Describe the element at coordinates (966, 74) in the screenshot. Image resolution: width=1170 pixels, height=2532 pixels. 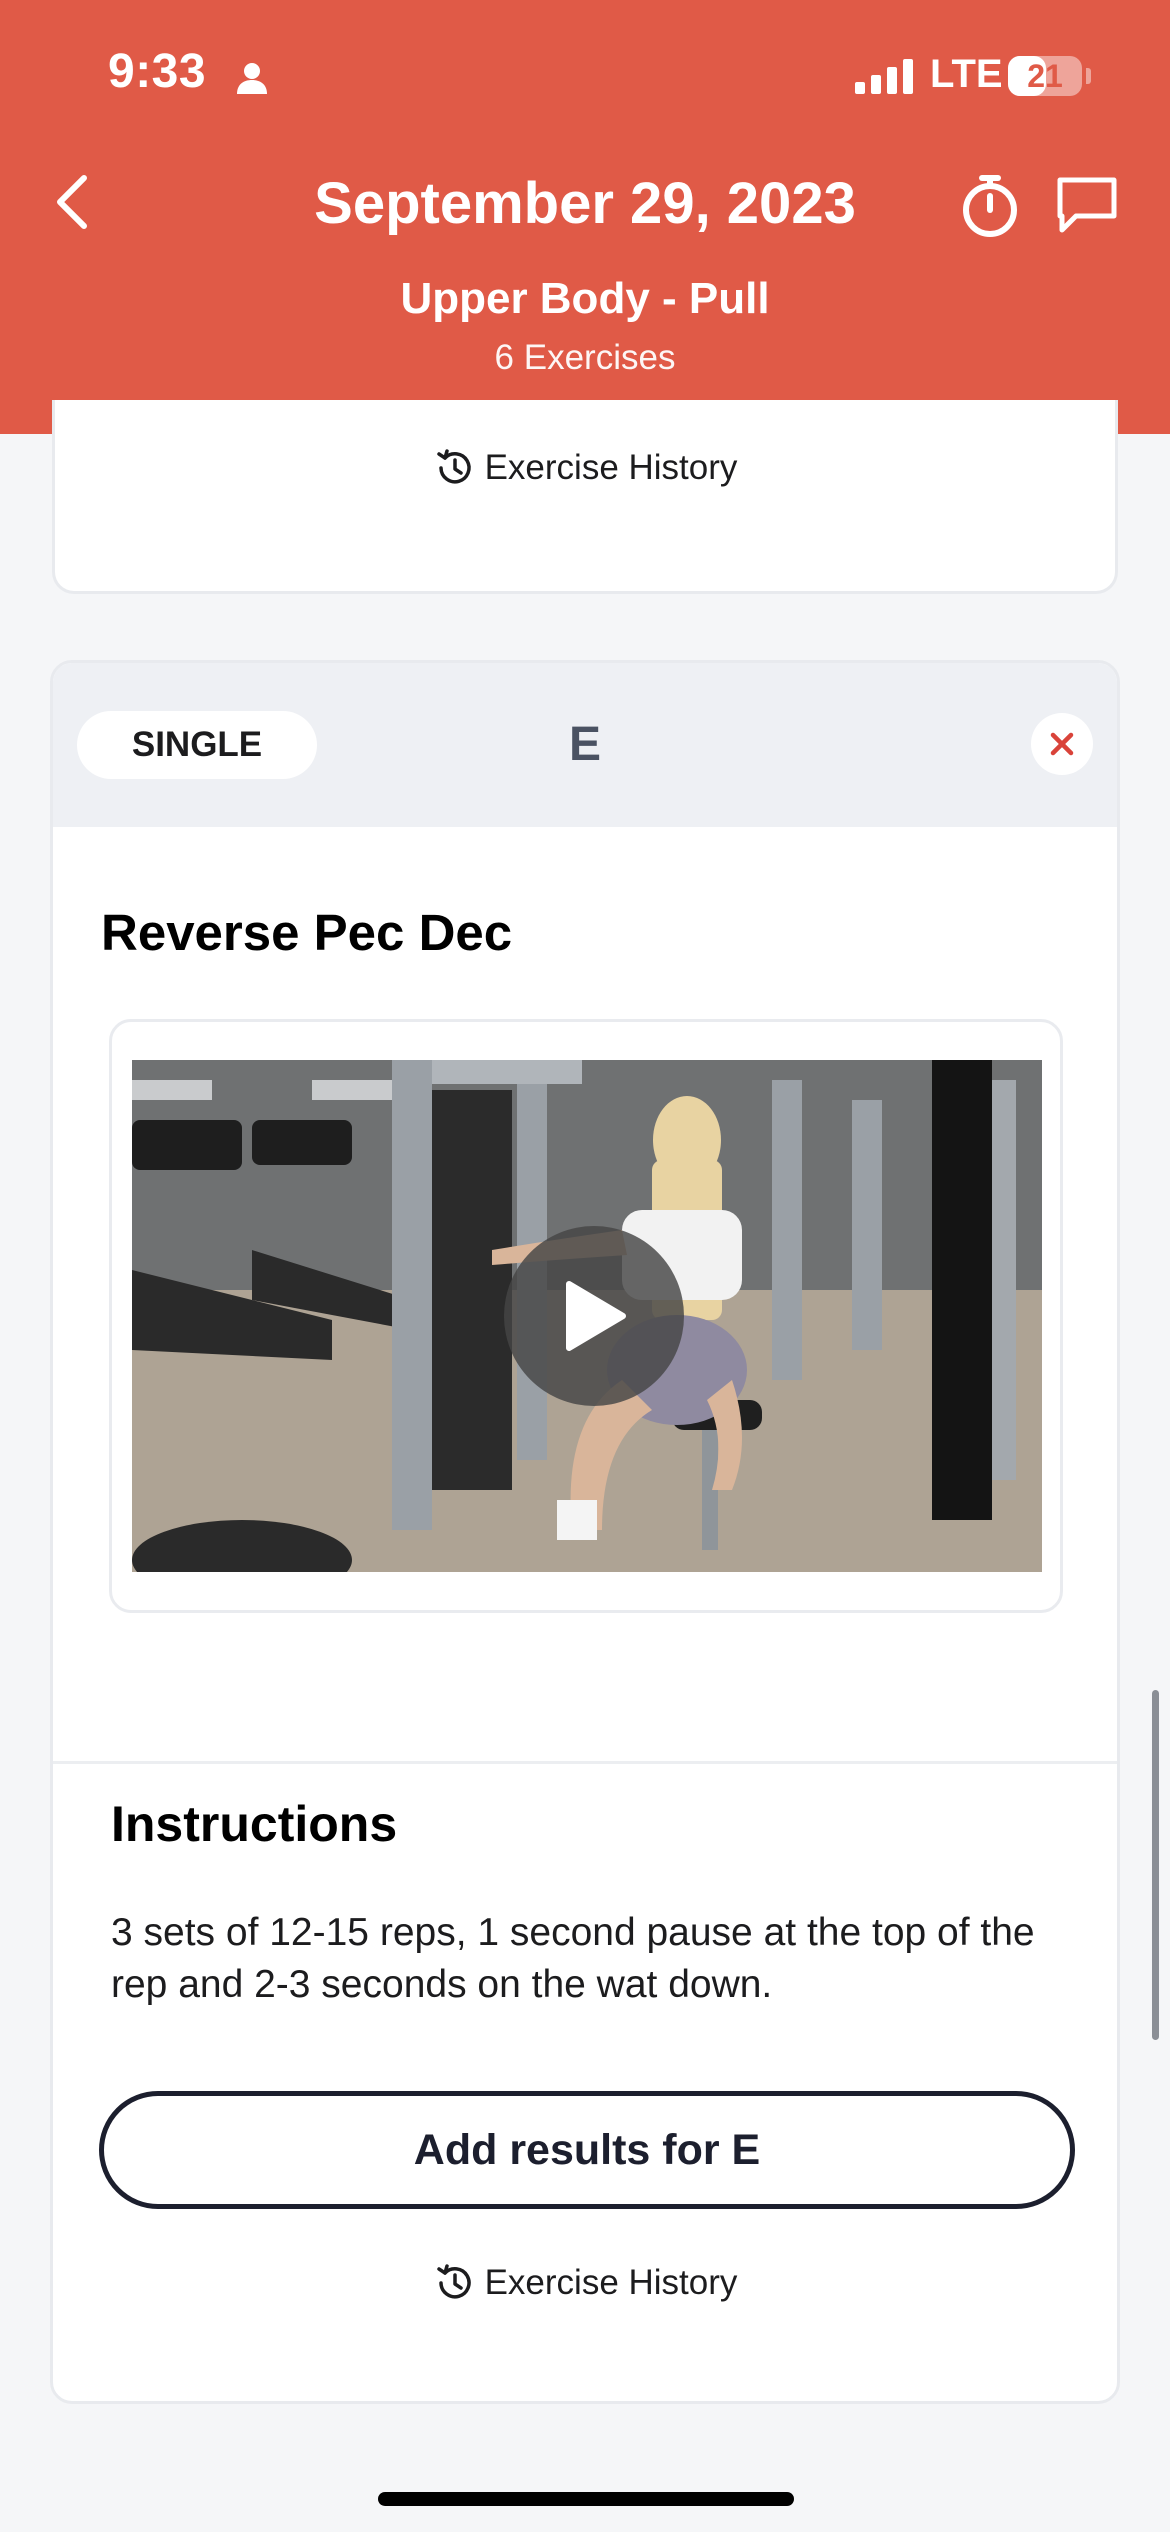
I see `network-label: LTE` at that location.